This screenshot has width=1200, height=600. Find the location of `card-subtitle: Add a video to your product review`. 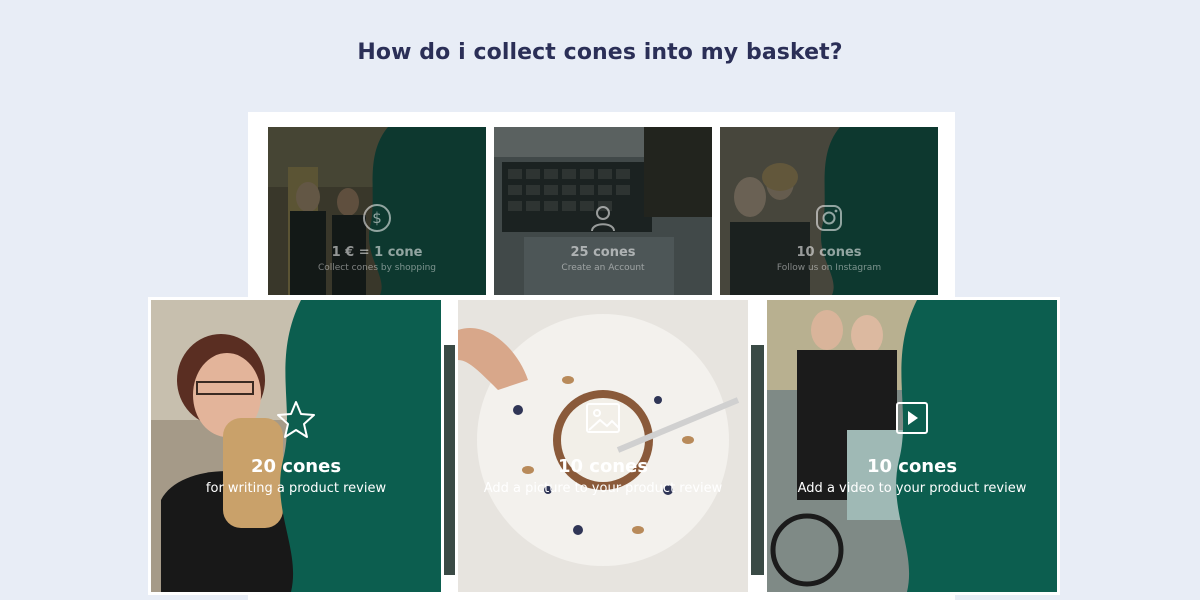

card-subtitle: Add a video to your product review is located at coordinates (912, 488).